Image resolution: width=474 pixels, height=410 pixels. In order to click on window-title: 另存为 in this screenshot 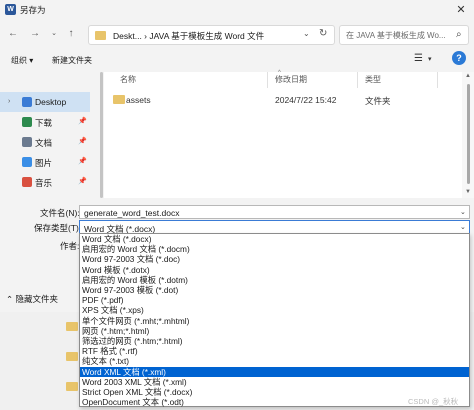, I will do `click(33, 10)`.